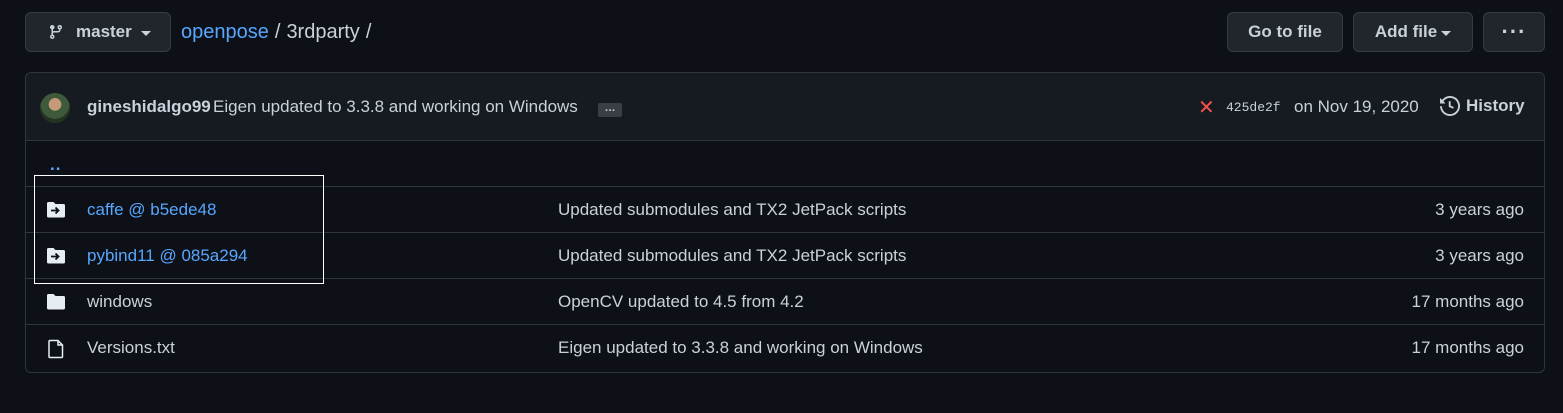  I want to click on add-file-button: Add file, so click(1413, 32).